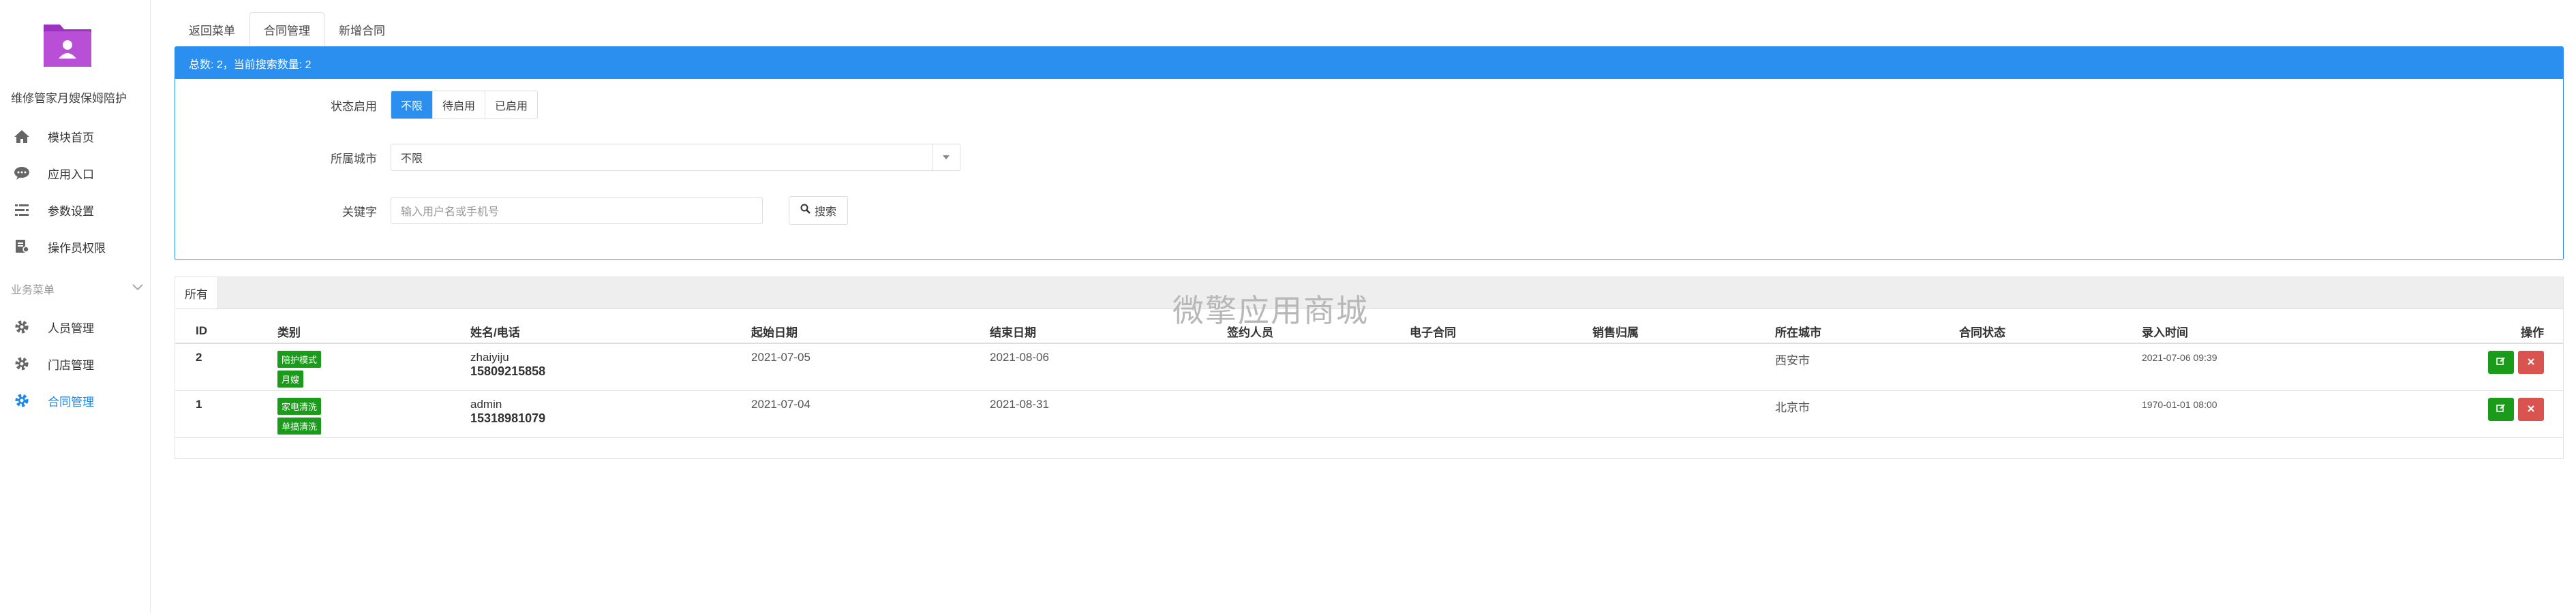  I want to click on search-button-label: 搜索, so click(826, 212).